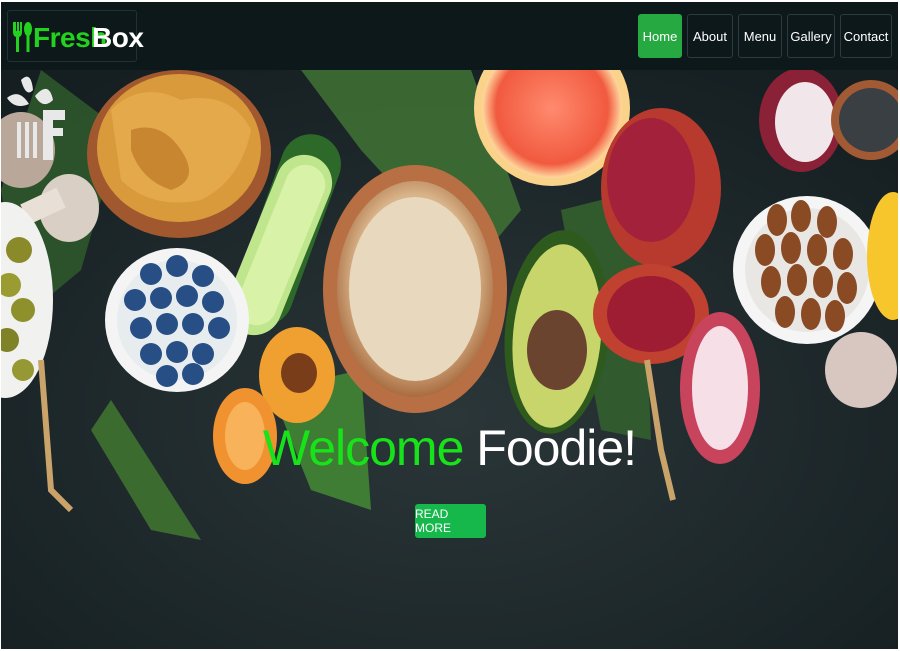  I want to click on hero-headline: Welcome Foodie!, so click(449, 448).